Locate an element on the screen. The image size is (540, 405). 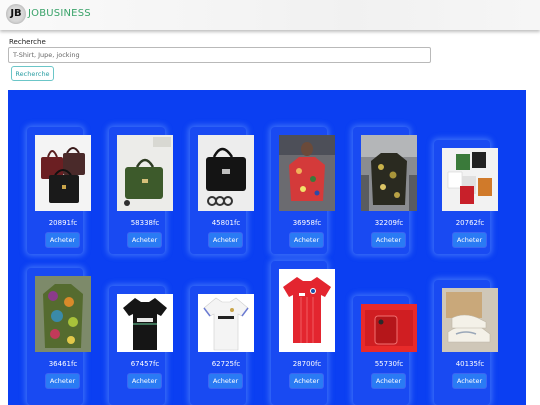
product-card: 40135fc Acheter is located at coordinates (466, 342).